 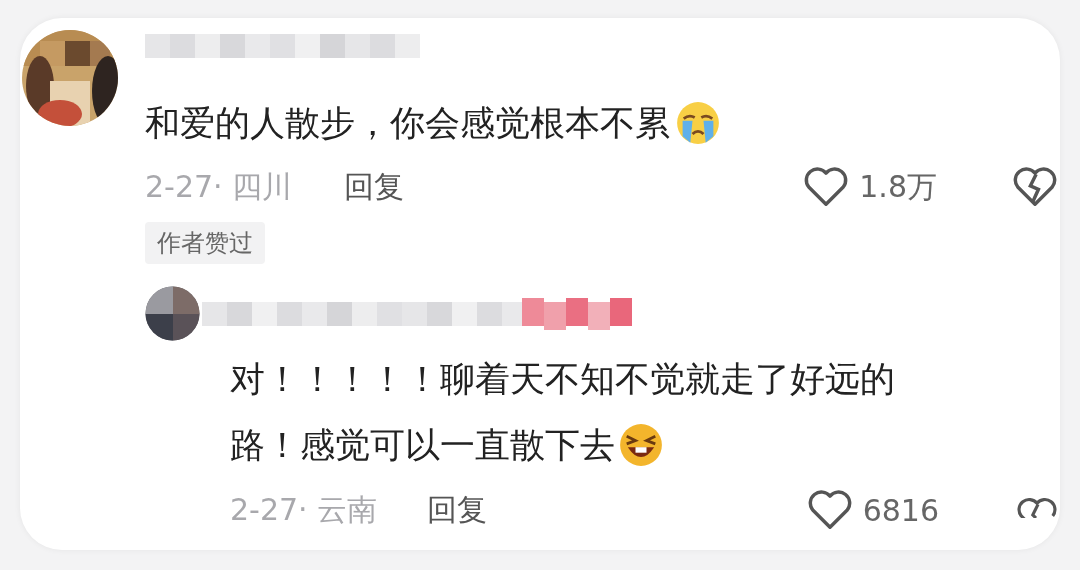 I want to click on reply-text: 对！！！！！聊着天不知不觉就走了好远的路！感觉可以一直散下去, so click(x=563, y=413).